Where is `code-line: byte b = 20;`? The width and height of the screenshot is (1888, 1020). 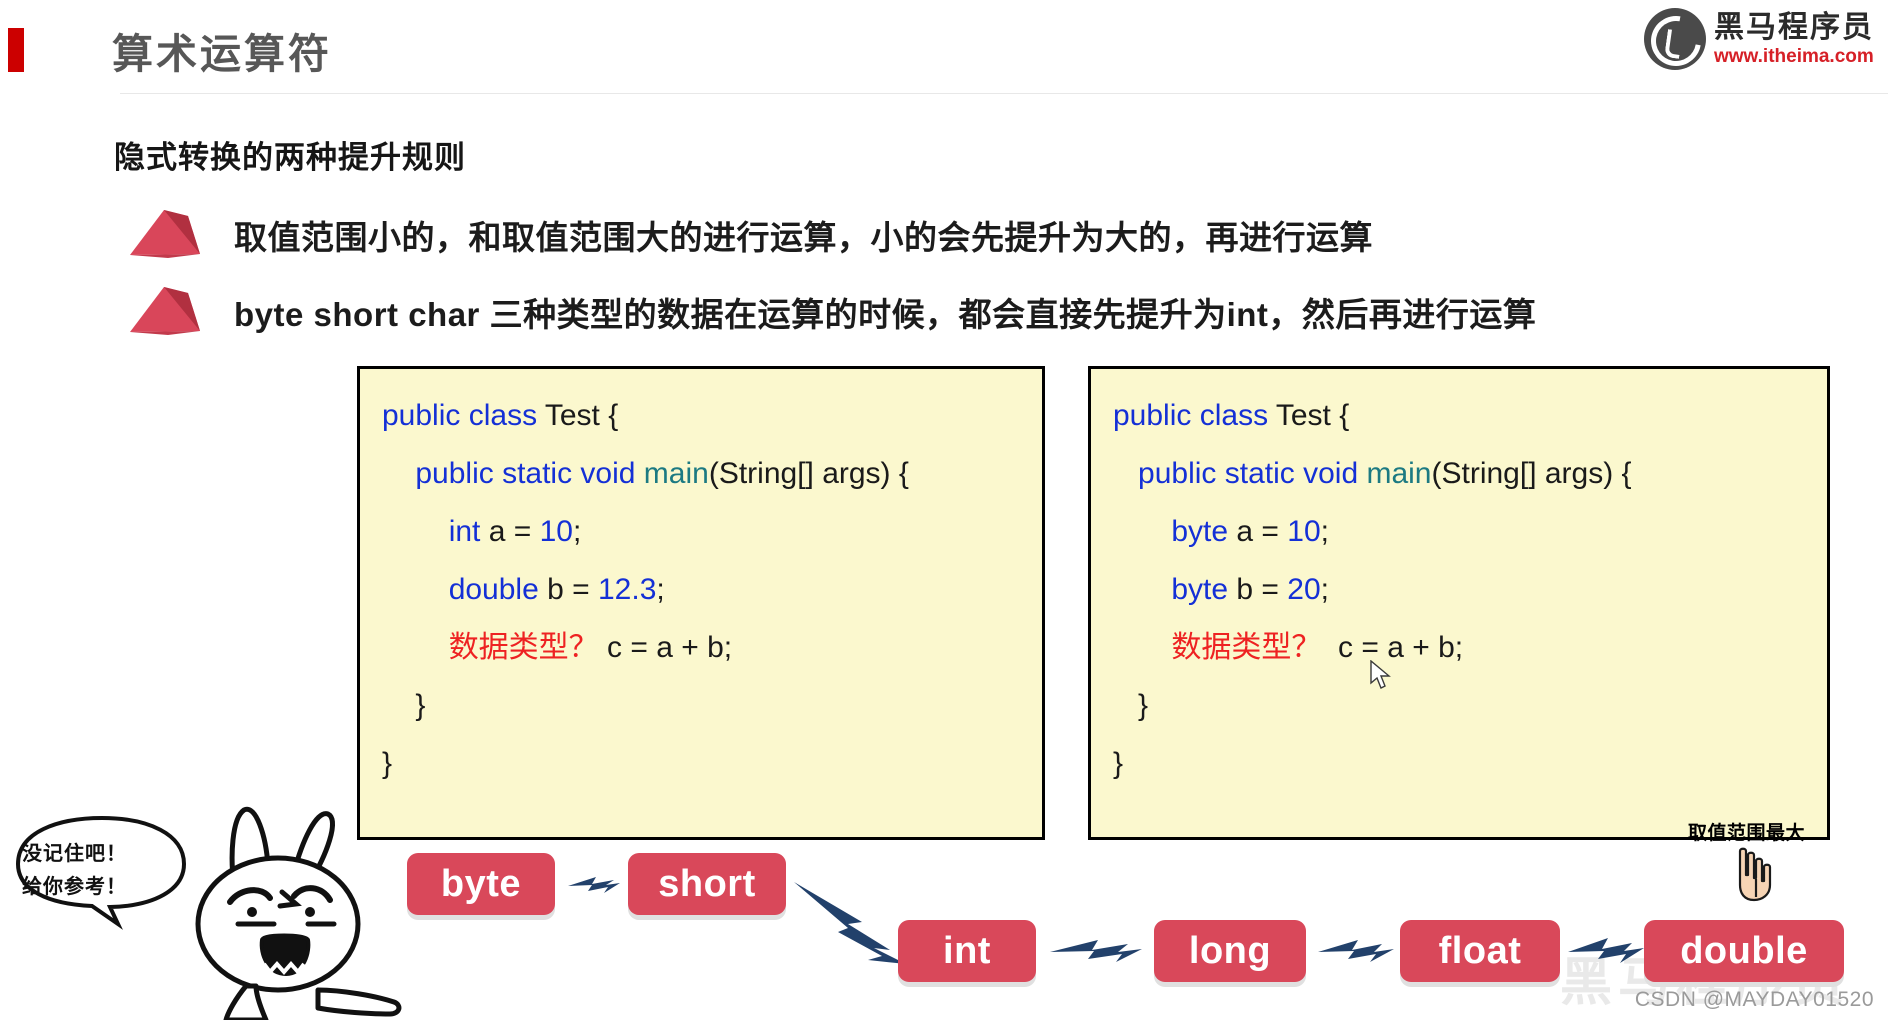
code-line: byte b = 20; is located at coordinates (1459, 590).